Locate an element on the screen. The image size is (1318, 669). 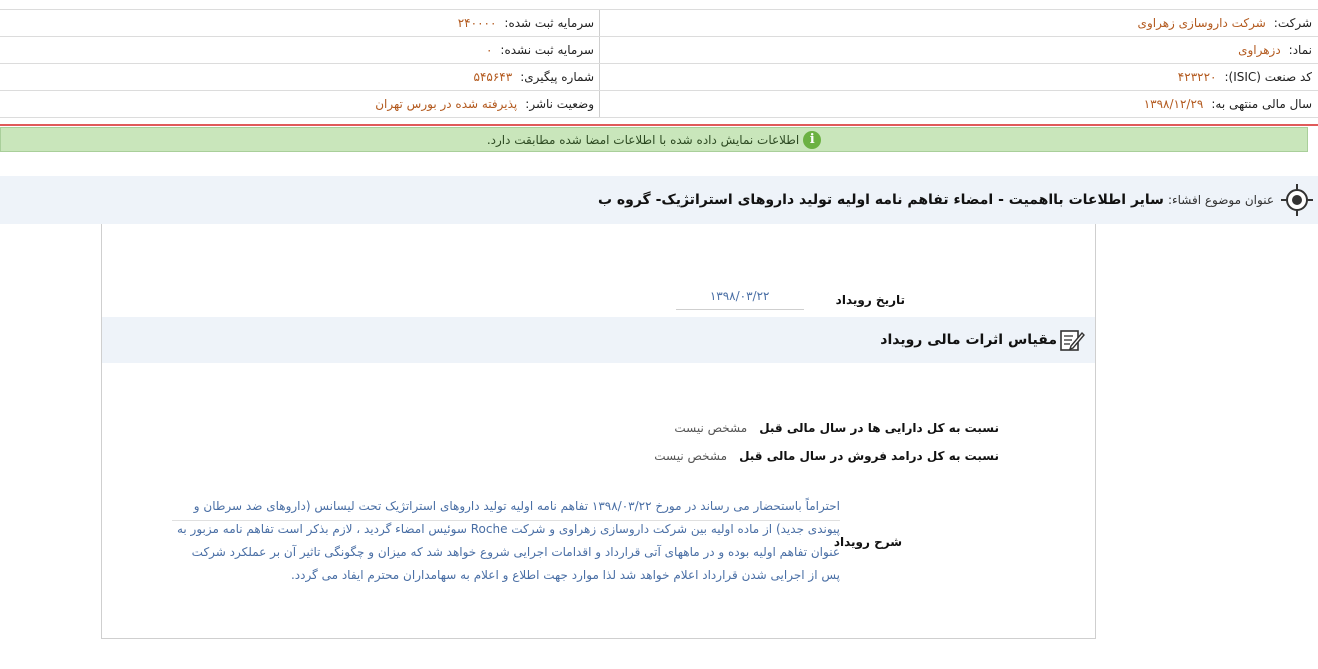
registered-capital-cell: سرمایه ثبت شده: ۲۴۰۰۰۰ is located at coordinates (299, 23).